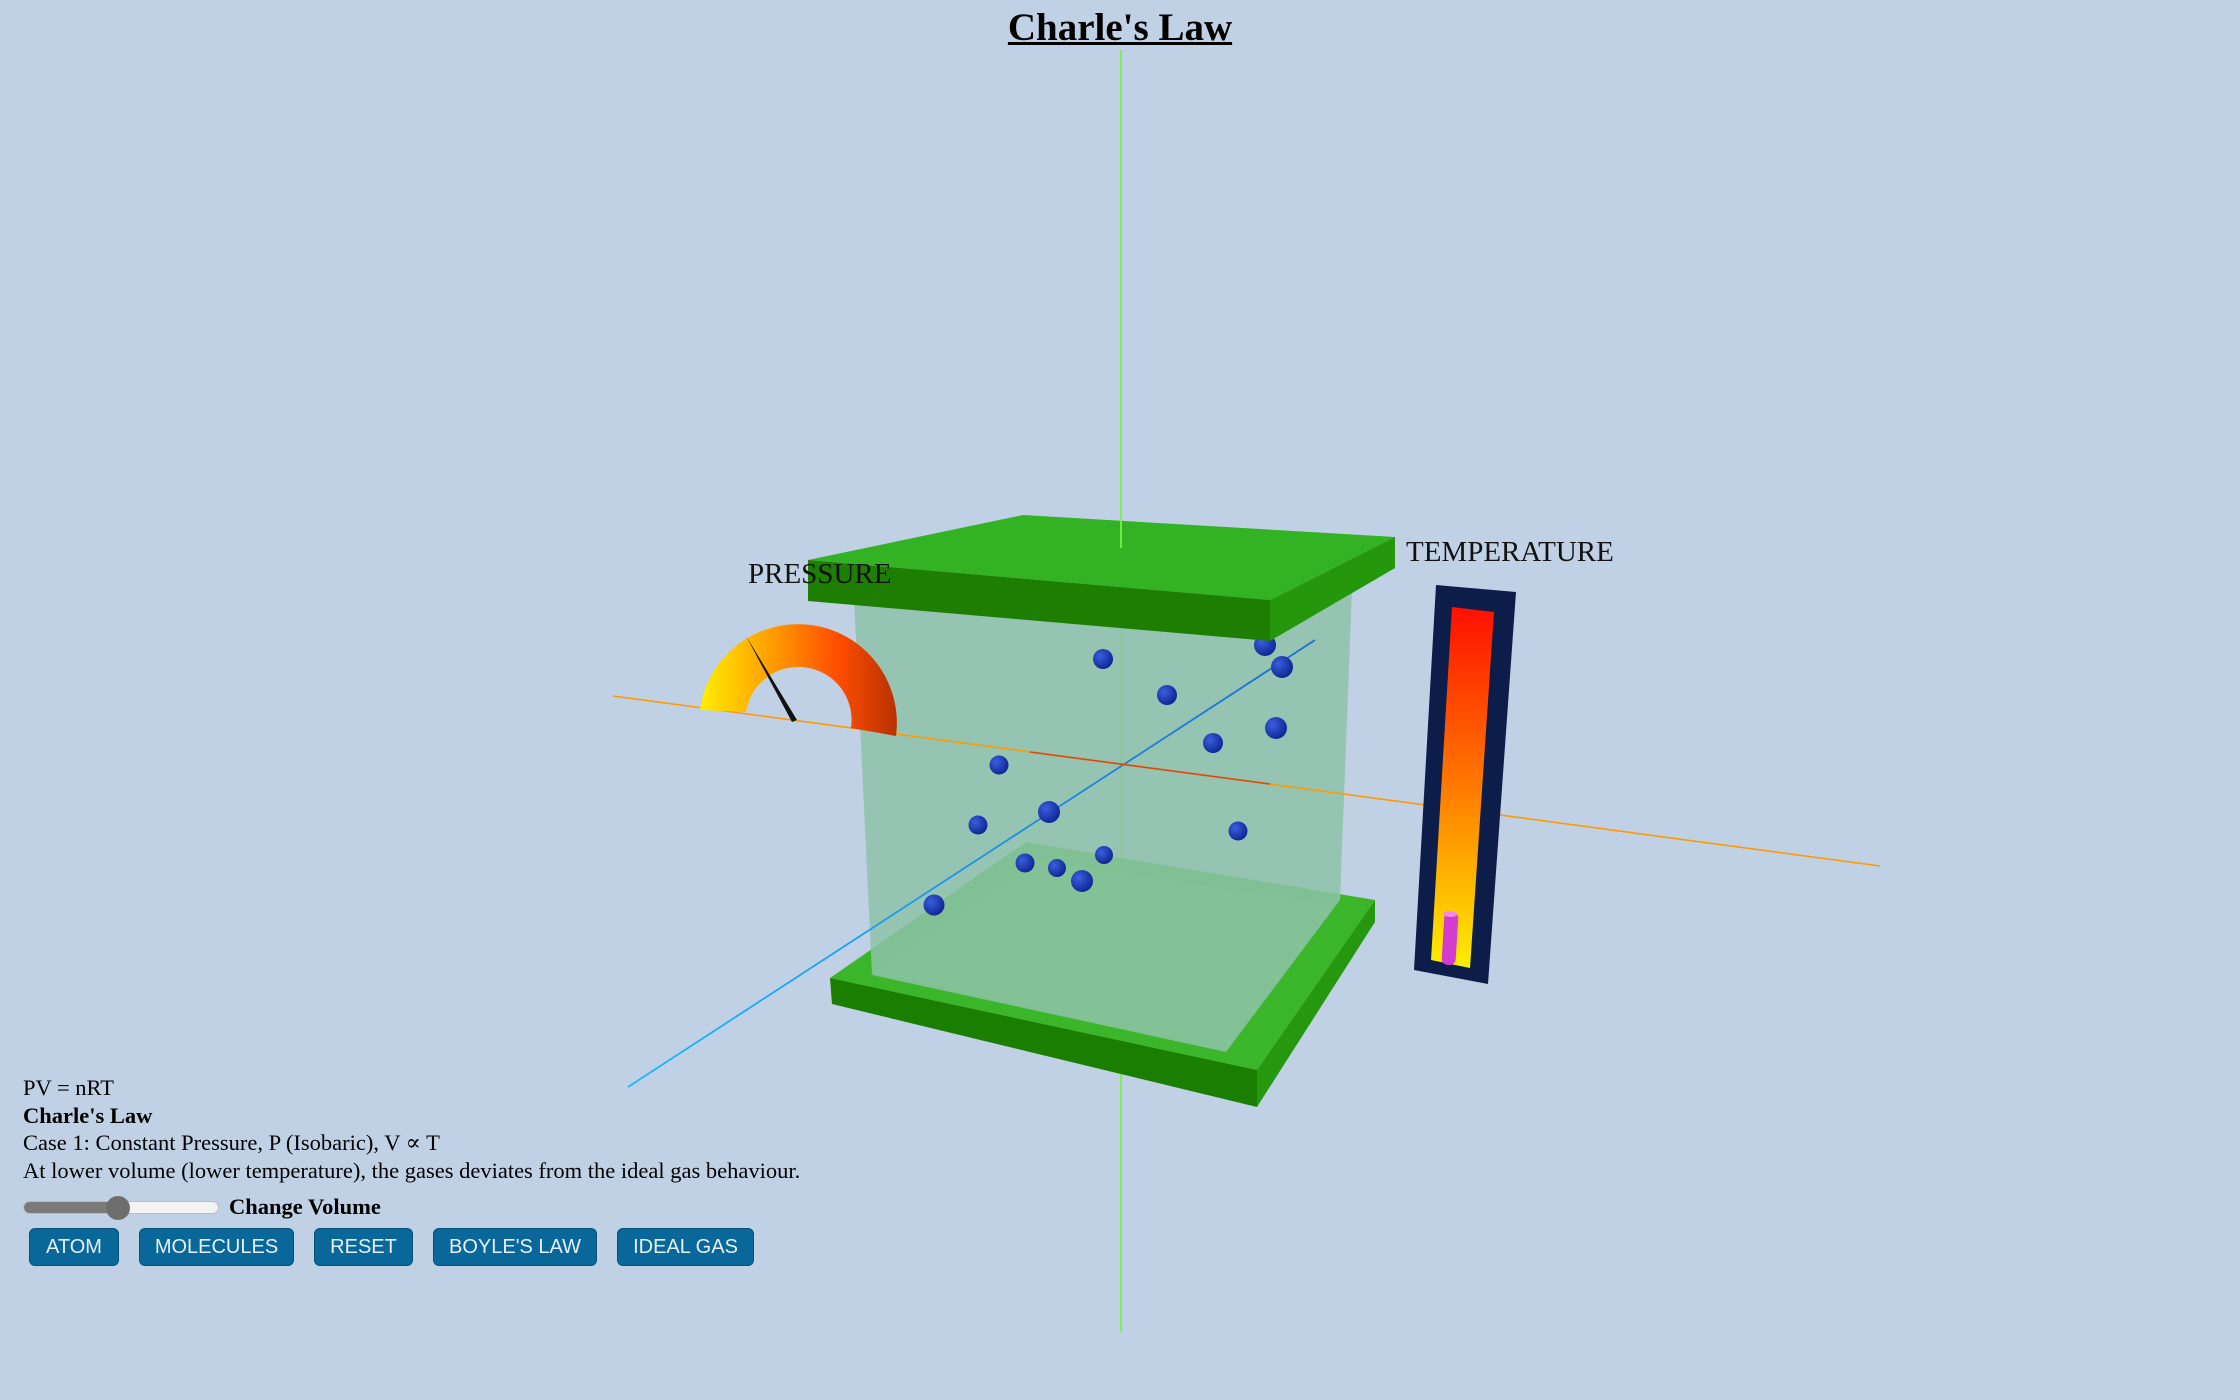  Describe the element at coordinates (71, 1207) in the screenshot. I see `volume-slider-fill` at that location.